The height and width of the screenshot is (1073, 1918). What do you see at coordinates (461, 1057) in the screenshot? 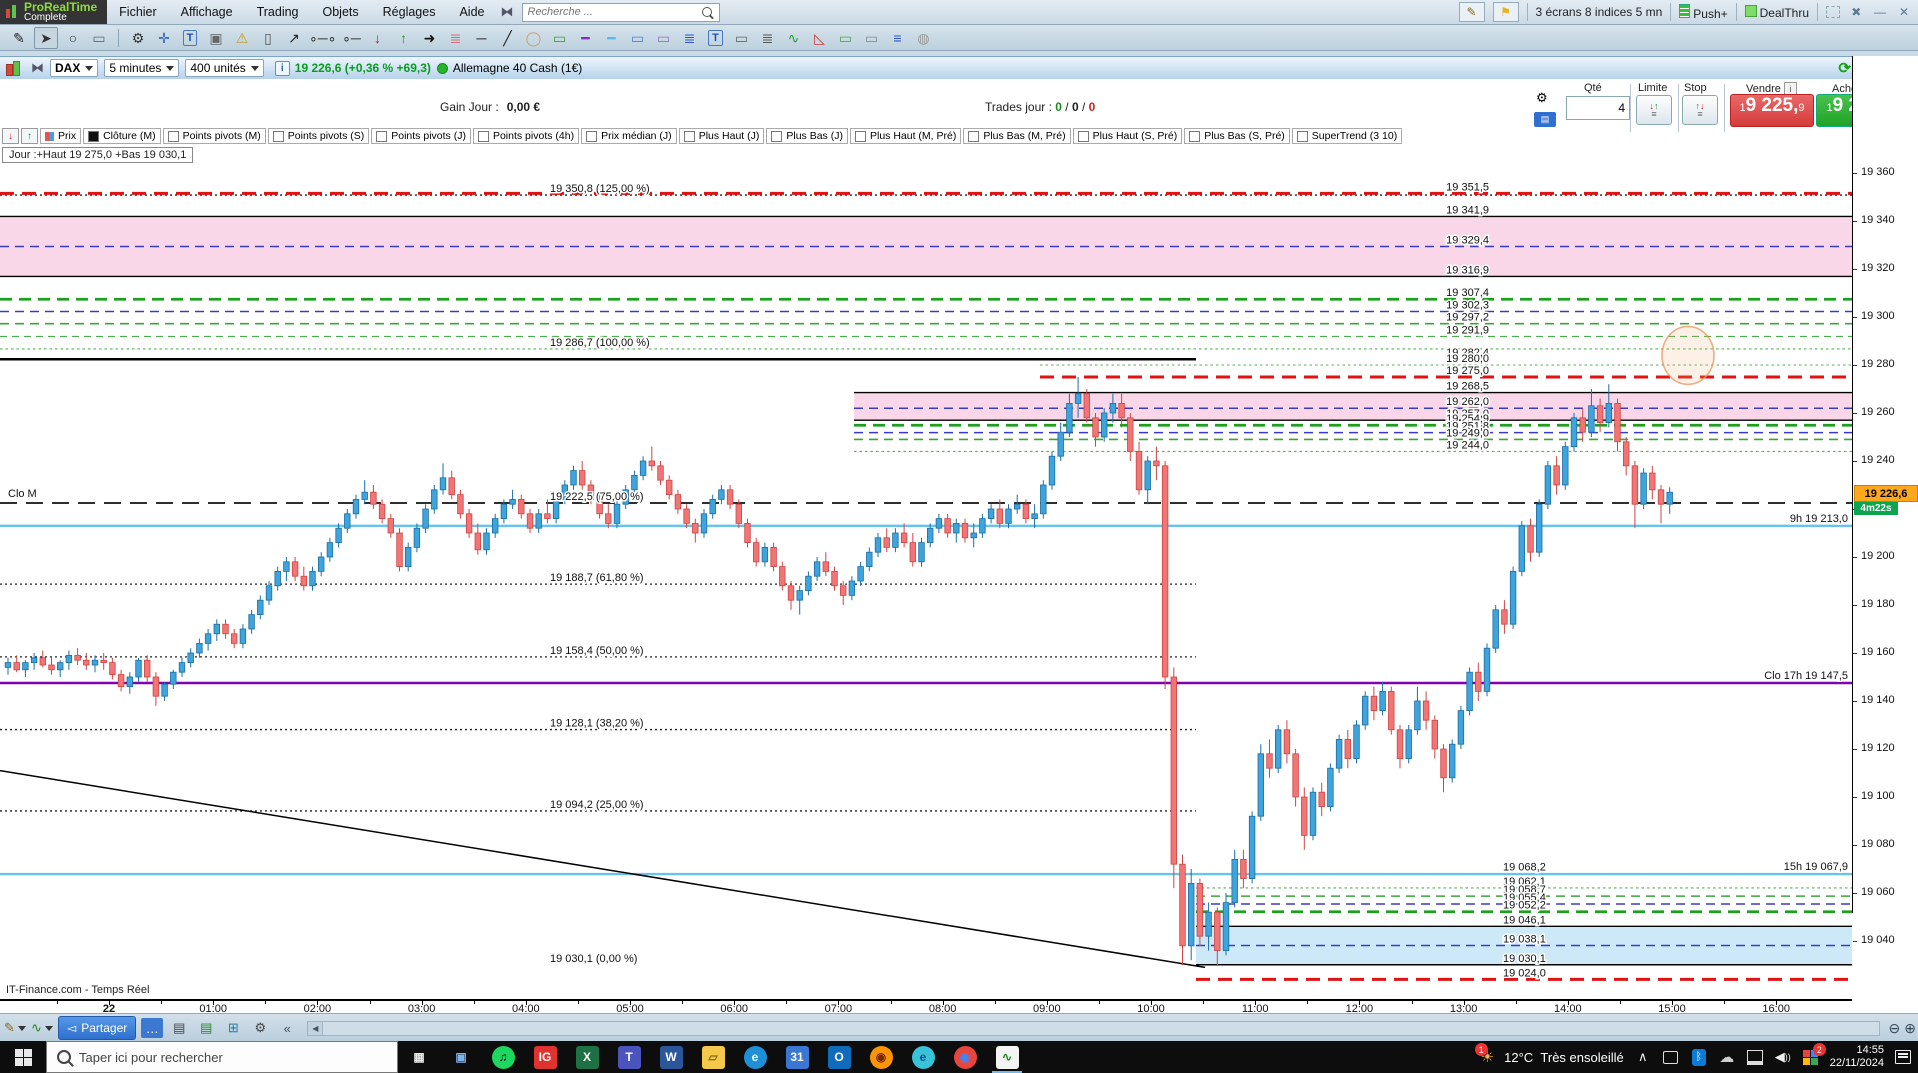
I see `app-mail: ▣` at bounding box center [461, 1057].